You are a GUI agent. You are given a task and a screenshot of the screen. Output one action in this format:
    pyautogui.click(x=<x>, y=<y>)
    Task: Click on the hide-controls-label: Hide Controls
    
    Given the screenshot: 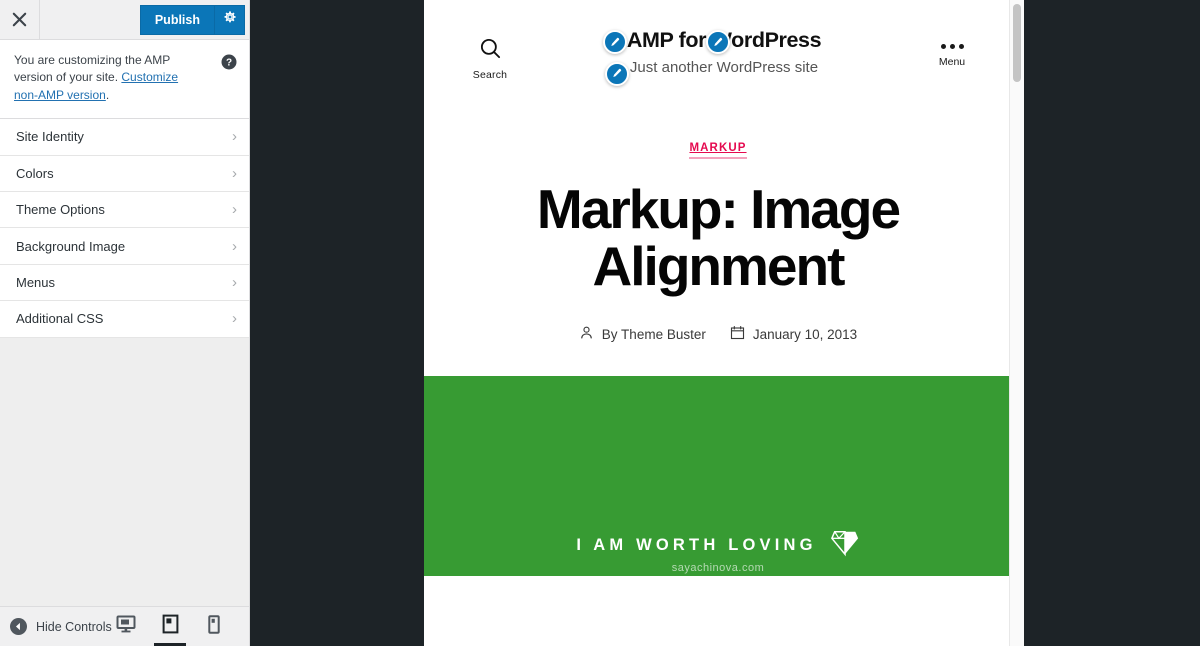 What is the action you would take?
    pyautogui.click(x=74, y=626)
    